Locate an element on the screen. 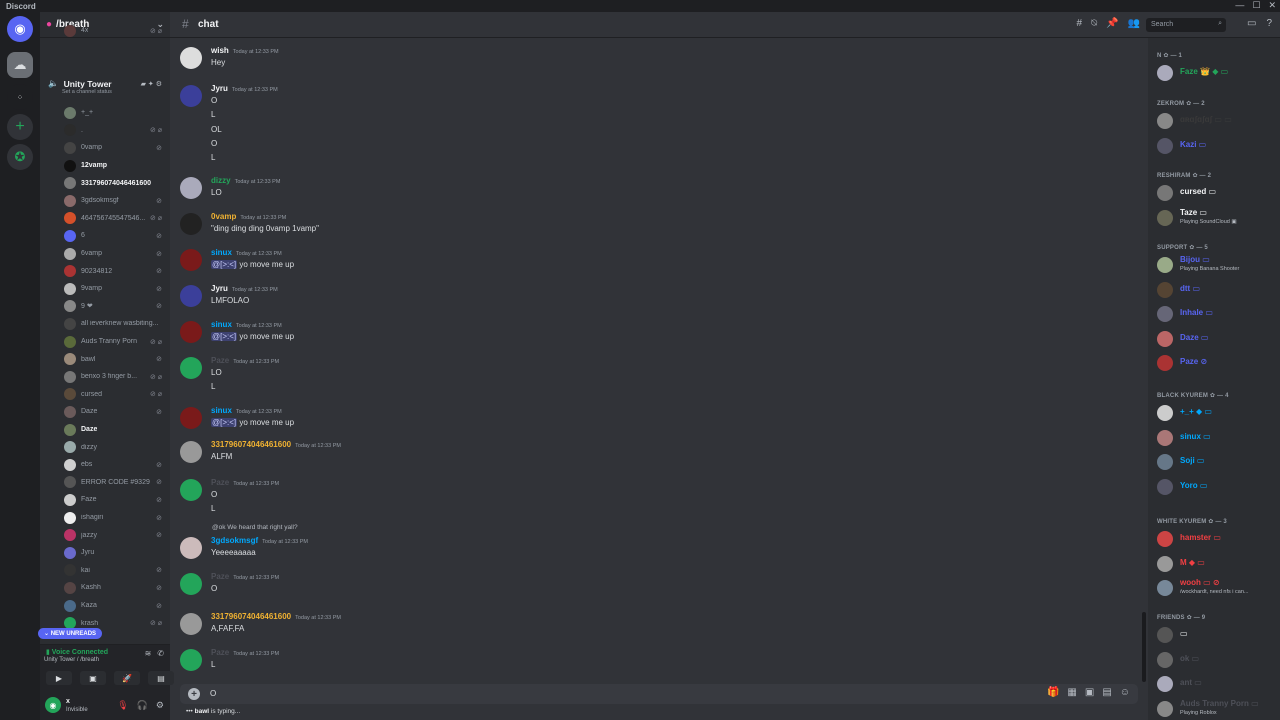  member-item: cursed ▭ is located at coordinates (1217, 193).